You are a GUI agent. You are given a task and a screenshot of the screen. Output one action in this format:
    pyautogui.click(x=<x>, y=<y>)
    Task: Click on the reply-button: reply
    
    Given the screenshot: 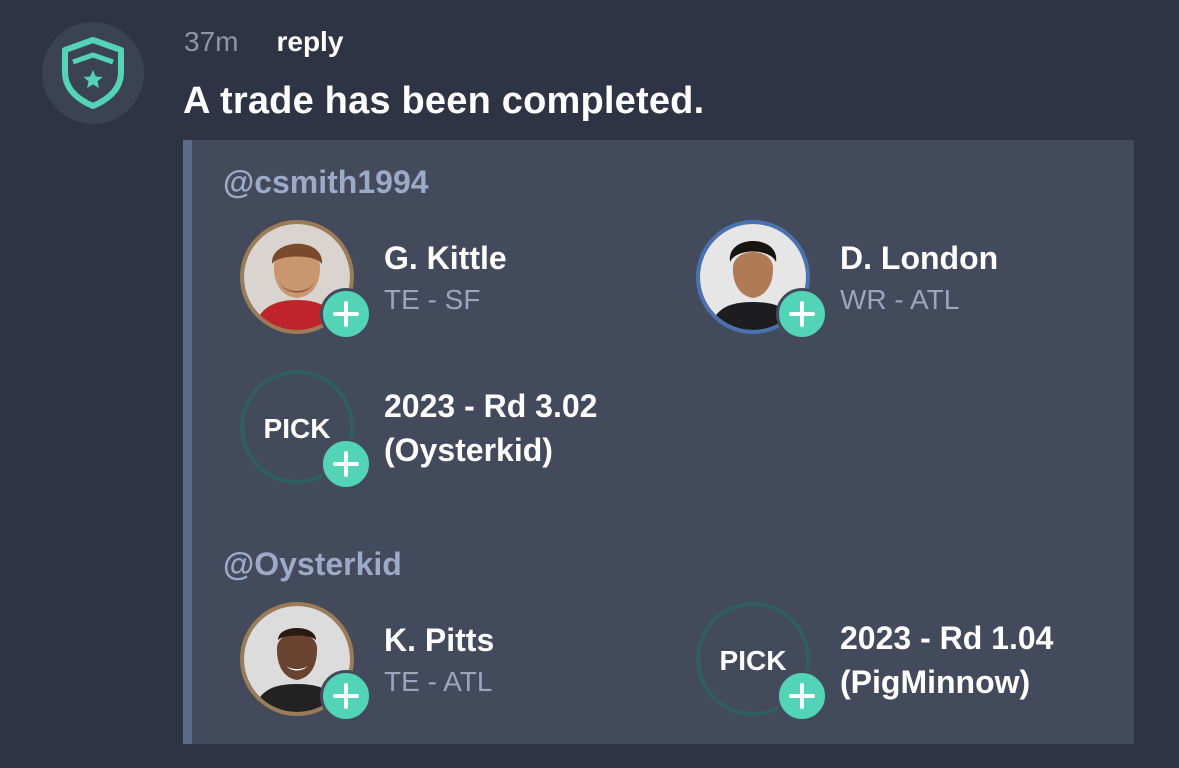 What is the action you would take?
    pyautogui.click(x=309, y=42)
    